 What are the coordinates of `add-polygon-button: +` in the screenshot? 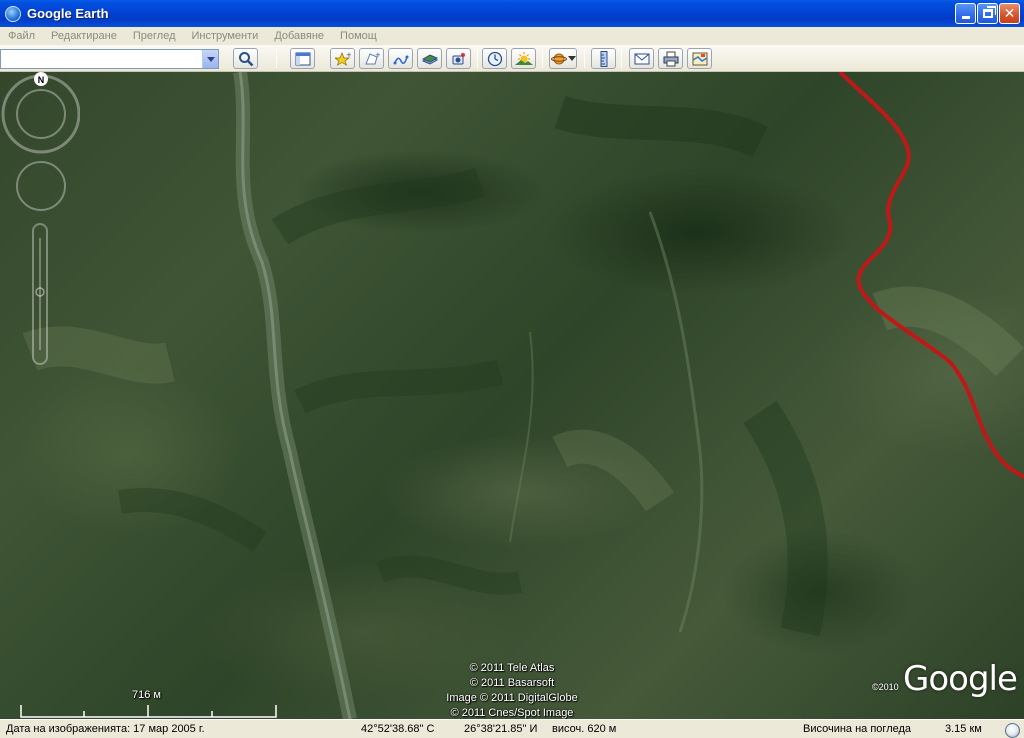 It's located at (371, 58).